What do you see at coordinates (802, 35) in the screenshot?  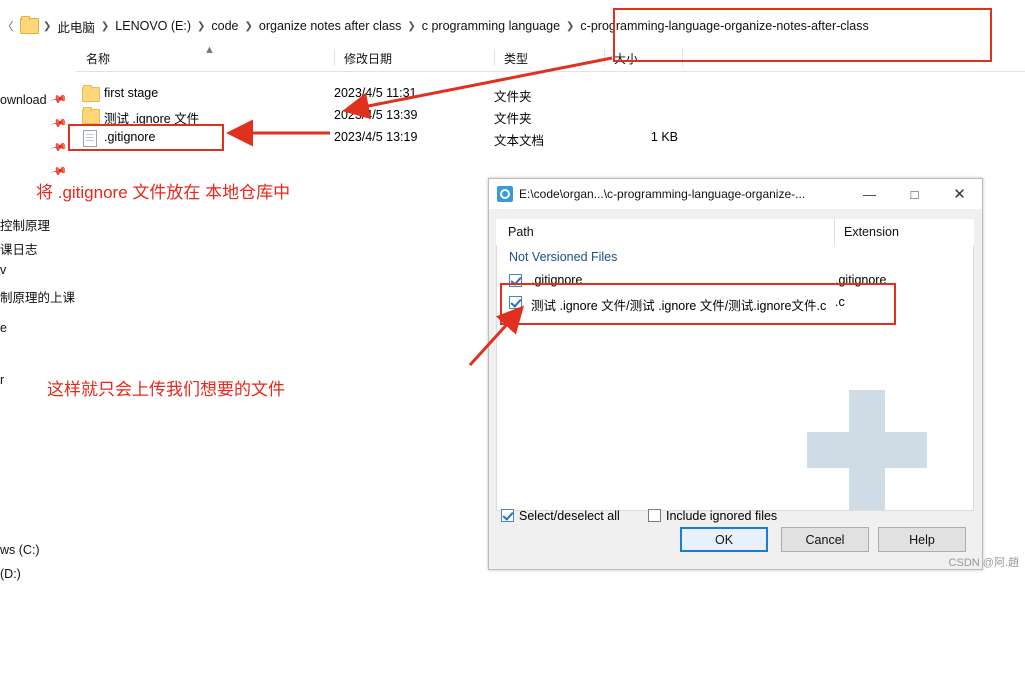 I see `annotation-box-folder-name` at bounding box center [802, 35].